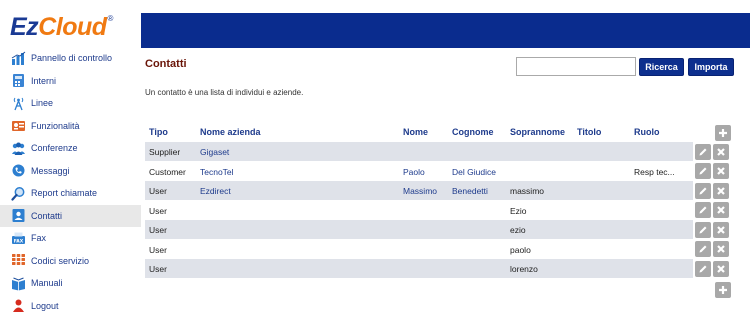  I want to click on sidebar-item-pannello: Pannello di controllo, so click(70, 58).